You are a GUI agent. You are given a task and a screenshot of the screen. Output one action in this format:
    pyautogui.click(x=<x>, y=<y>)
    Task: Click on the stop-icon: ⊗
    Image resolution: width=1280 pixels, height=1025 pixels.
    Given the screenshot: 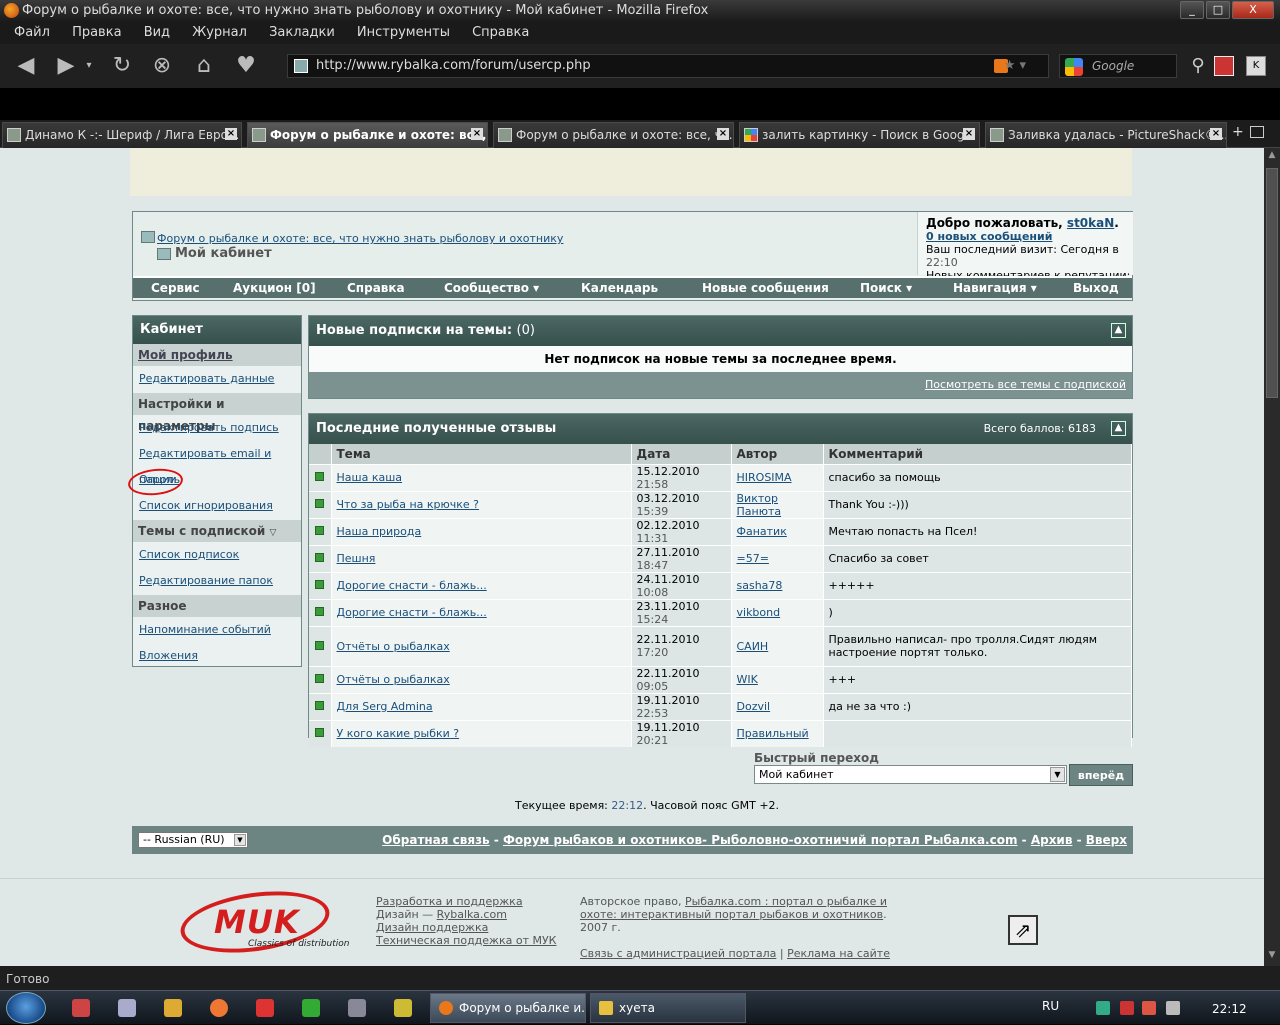 What is the action you would take?
    pyautogui.click(x=162, y=66)
    